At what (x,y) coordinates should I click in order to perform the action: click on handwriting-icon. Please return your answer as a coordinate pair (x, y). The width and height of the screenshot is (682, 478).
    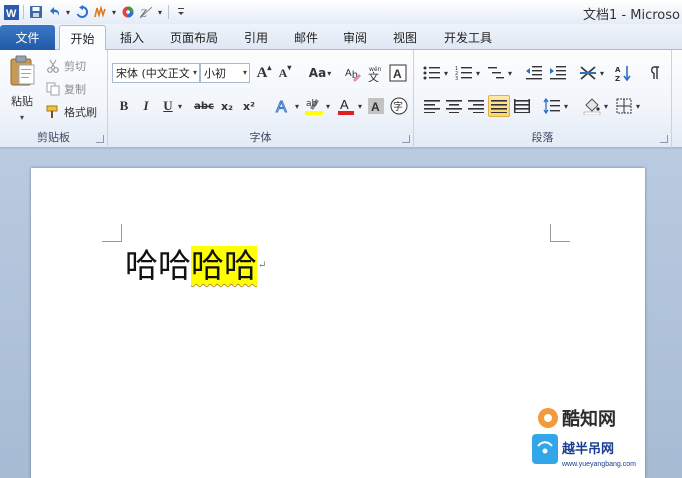
    Looking at the image, I should click on (100, 12).